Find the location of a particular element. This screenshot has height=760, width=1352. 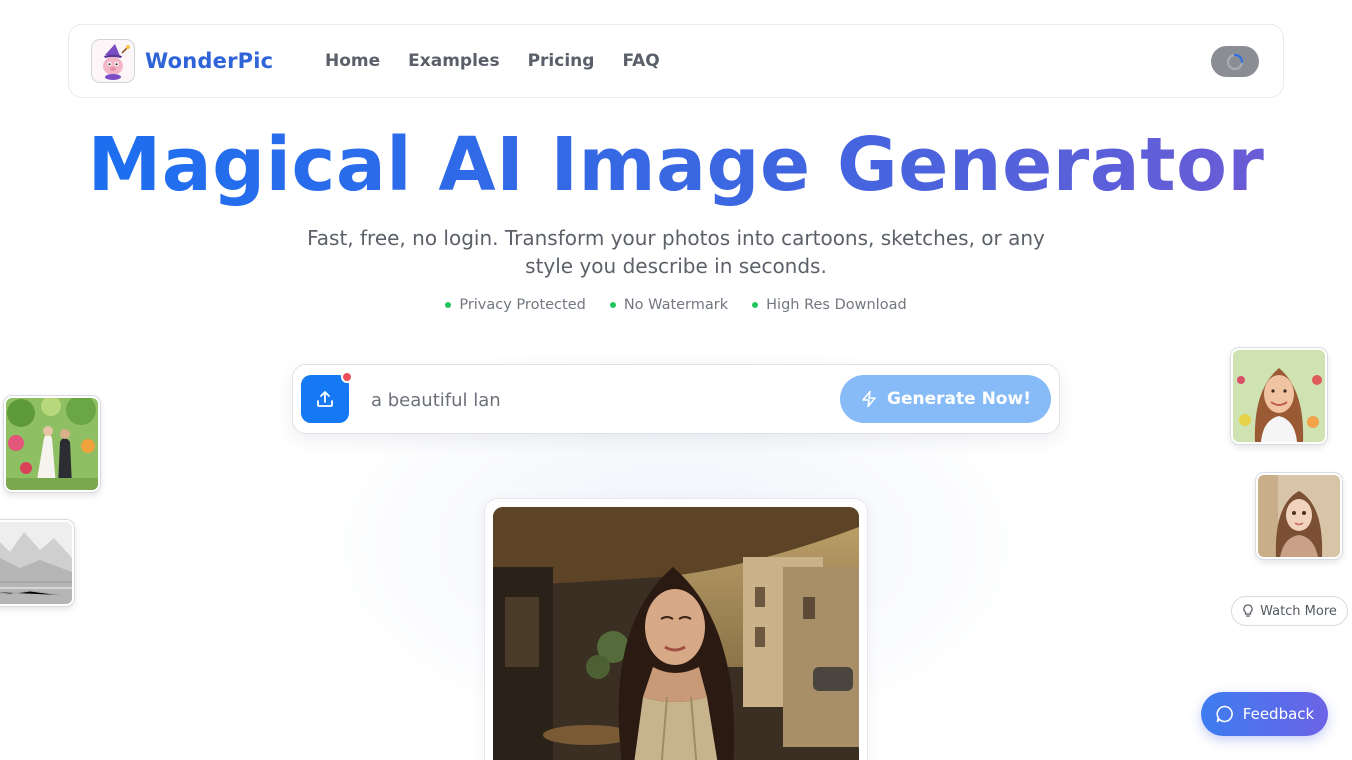

upload-icon is located at coordinates (325, 399).